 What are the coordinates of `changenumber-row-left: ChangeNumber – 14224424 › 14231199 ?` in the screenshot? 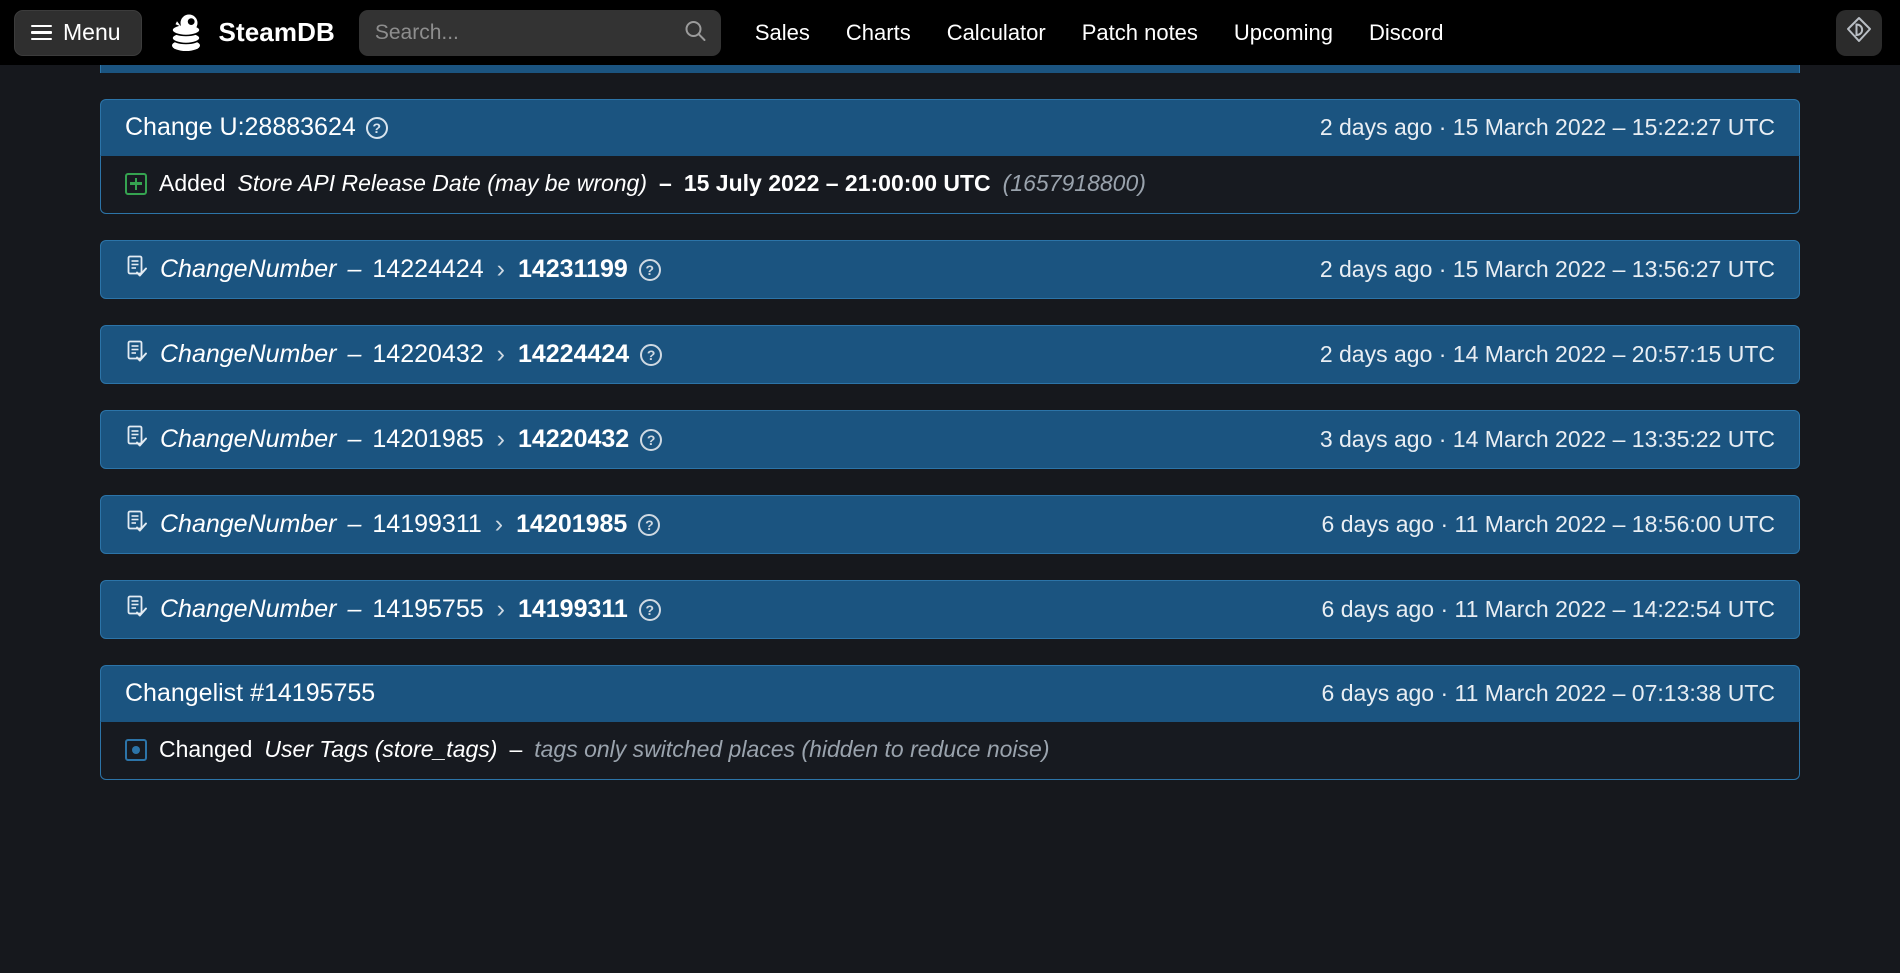 It's located at (393, 269).